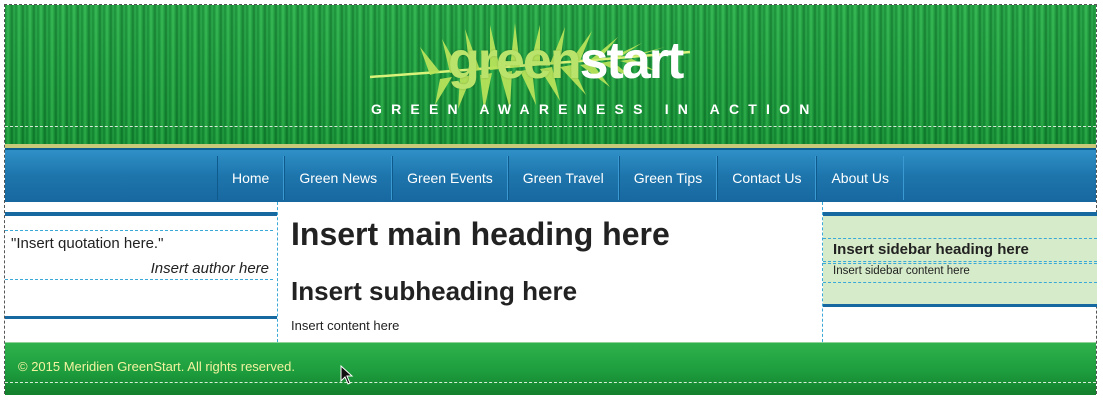 This screenshot has width=1103, height=400. What do you see at coordinates (277, 272) in the screenshot?
I see `column-guide-left` at bounding box center [277, 272].